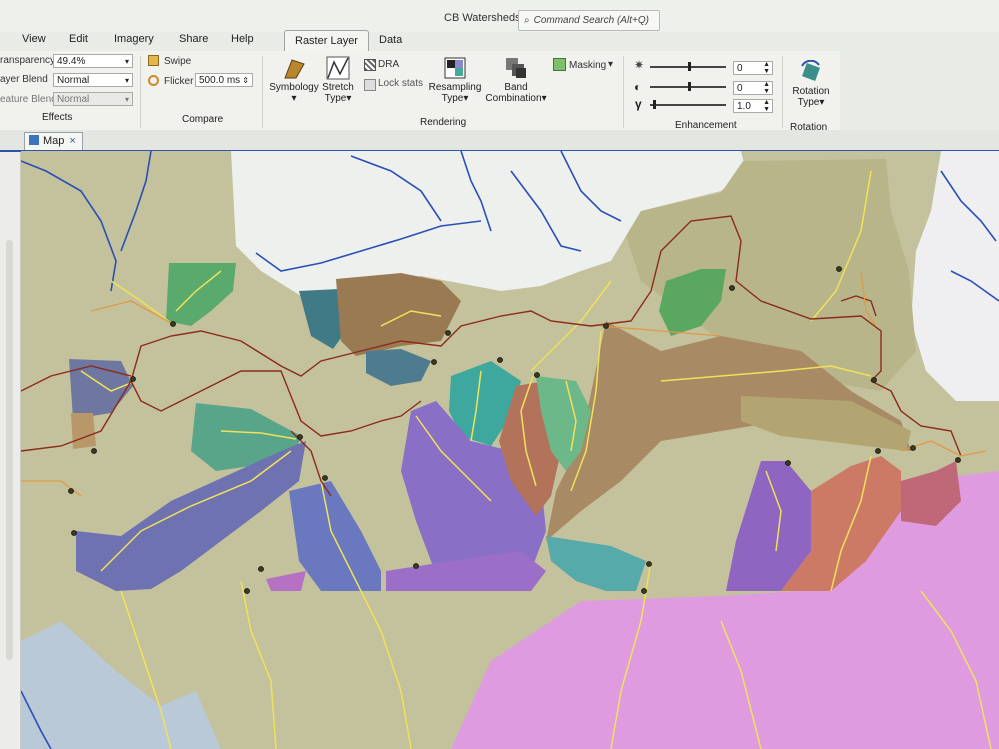  Describe the element at coordinates (455, 80) in the screenshot. I see `resampling-type-button: Resampling Type▾` at that location.